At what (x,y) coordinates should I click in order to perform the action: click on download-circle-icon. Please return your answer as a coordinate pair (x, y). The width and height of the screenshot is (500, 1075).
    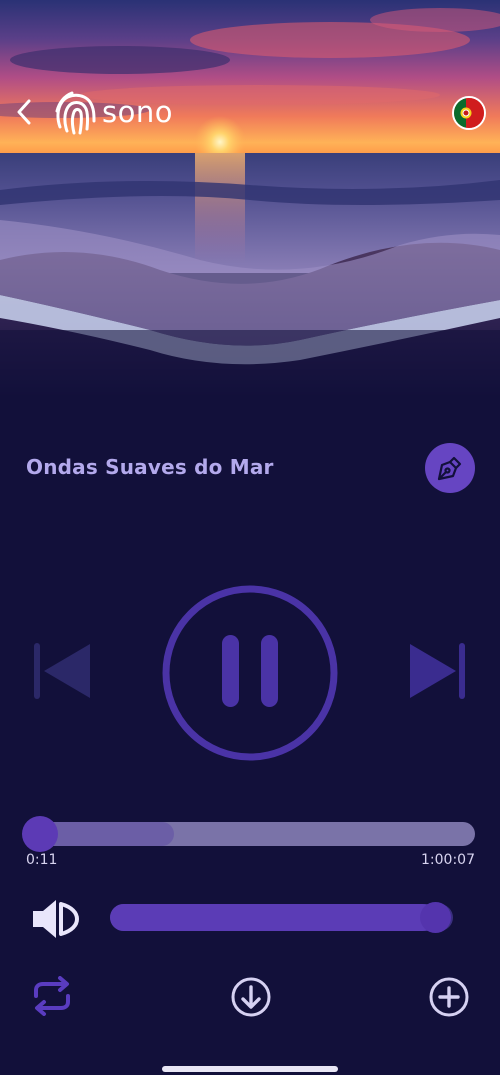
    Looking at the image, I should click on (251, 997).